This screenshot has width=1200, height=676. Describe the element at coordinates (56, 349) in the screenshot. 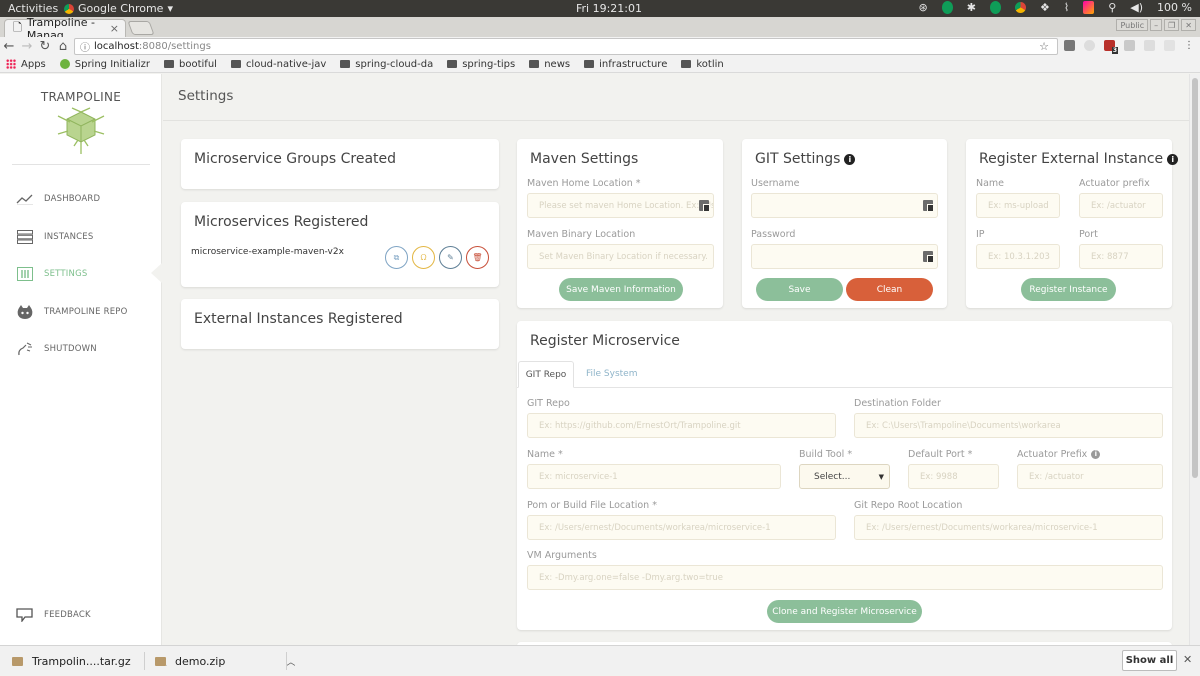

I see `sidebar-item-shutdown: SHUTDOWN` at that location.